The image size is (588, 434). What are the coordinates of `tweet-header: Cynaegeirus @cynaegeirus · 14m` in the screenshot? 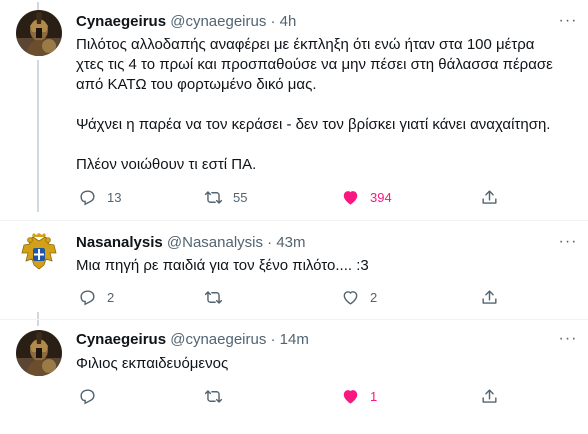 It's located at (192, 340).